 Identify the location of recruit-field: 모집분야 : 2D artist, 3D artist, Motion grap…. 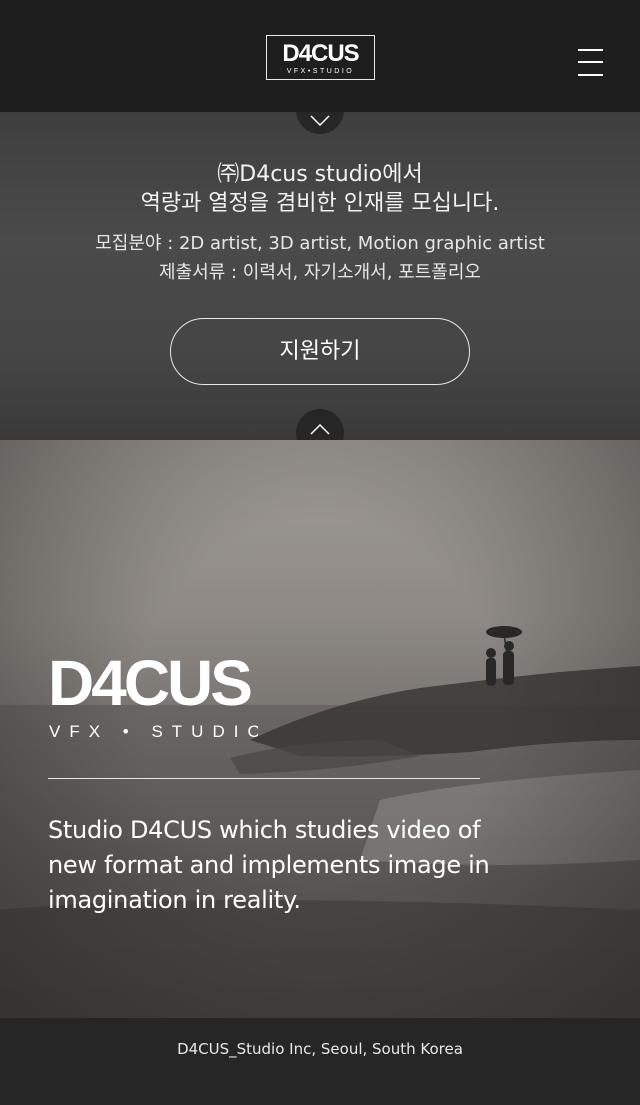
(320, 243).